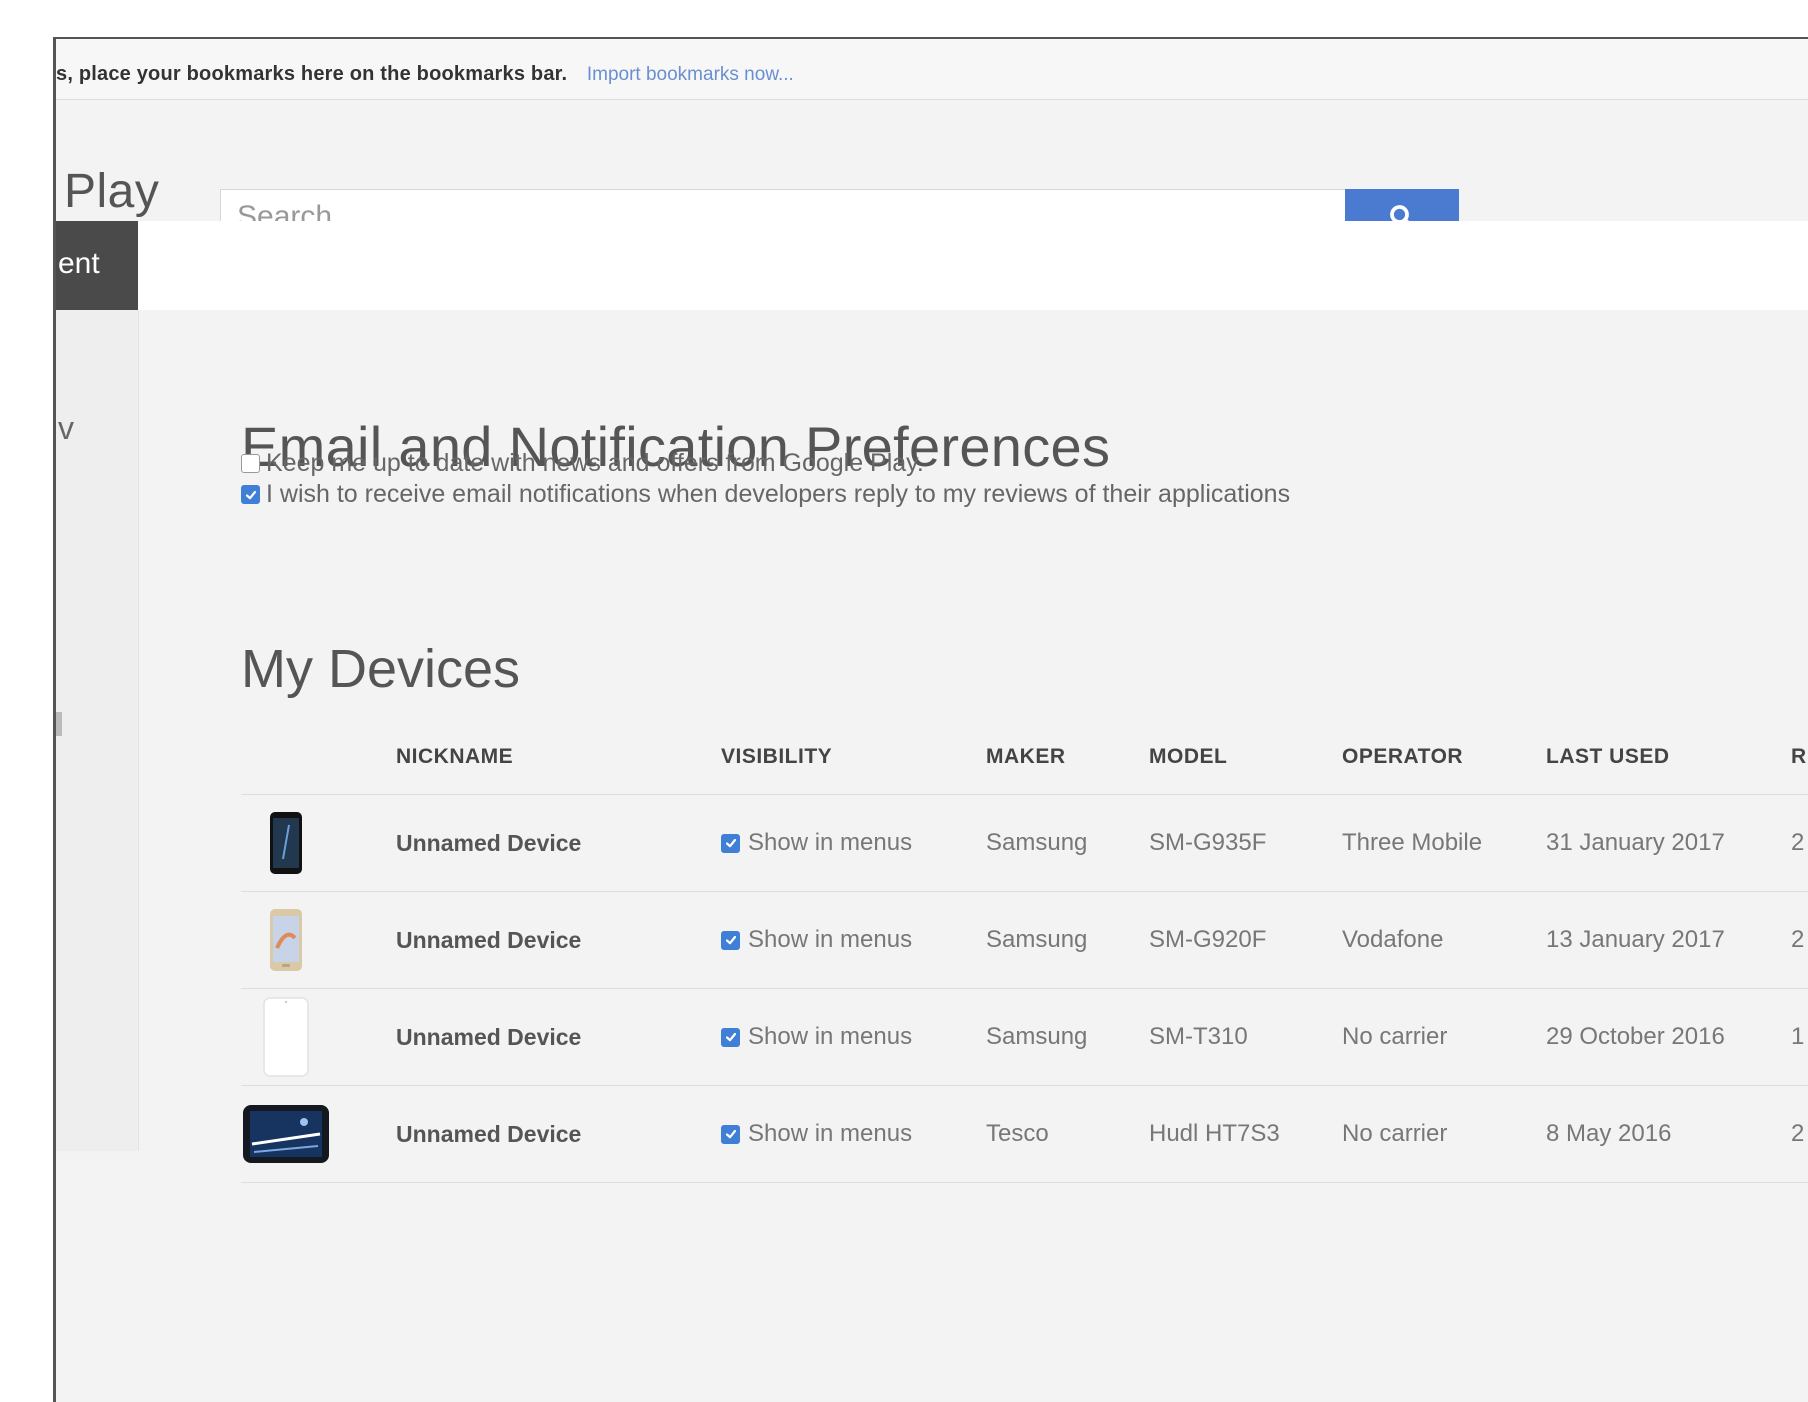 The image size is (1808, 1402). I want to click on review-replies-checkbox, so click(250, 494).